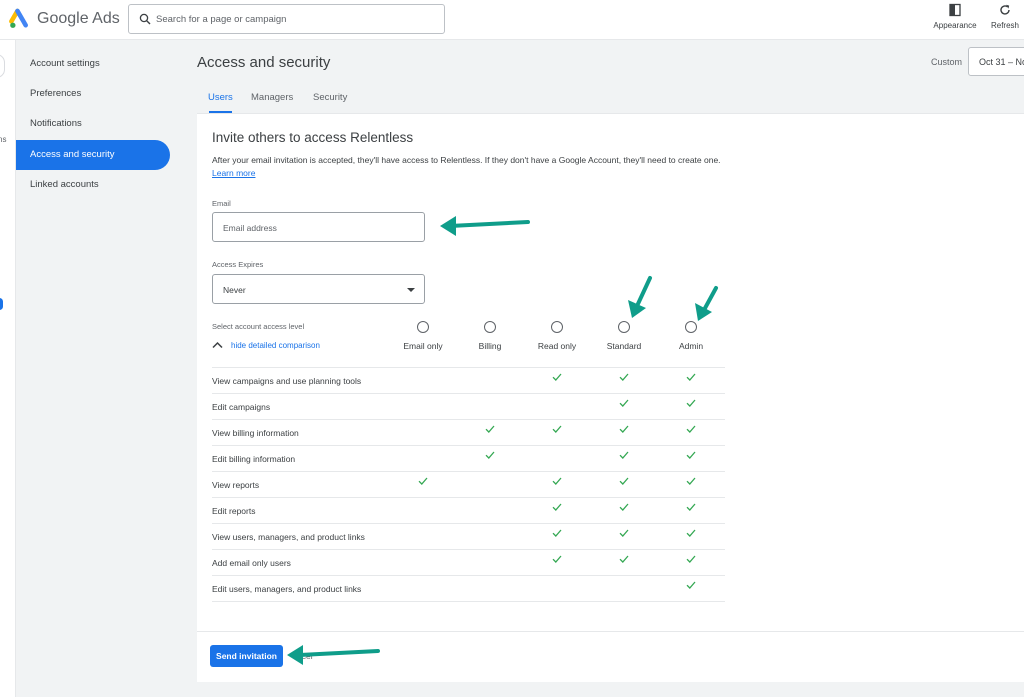 The height and width of the screenshot is (697, 1024). Describe the element at coordinates (490, 336) in the screenshot. I see `level-option-billing: Billing` at that location.